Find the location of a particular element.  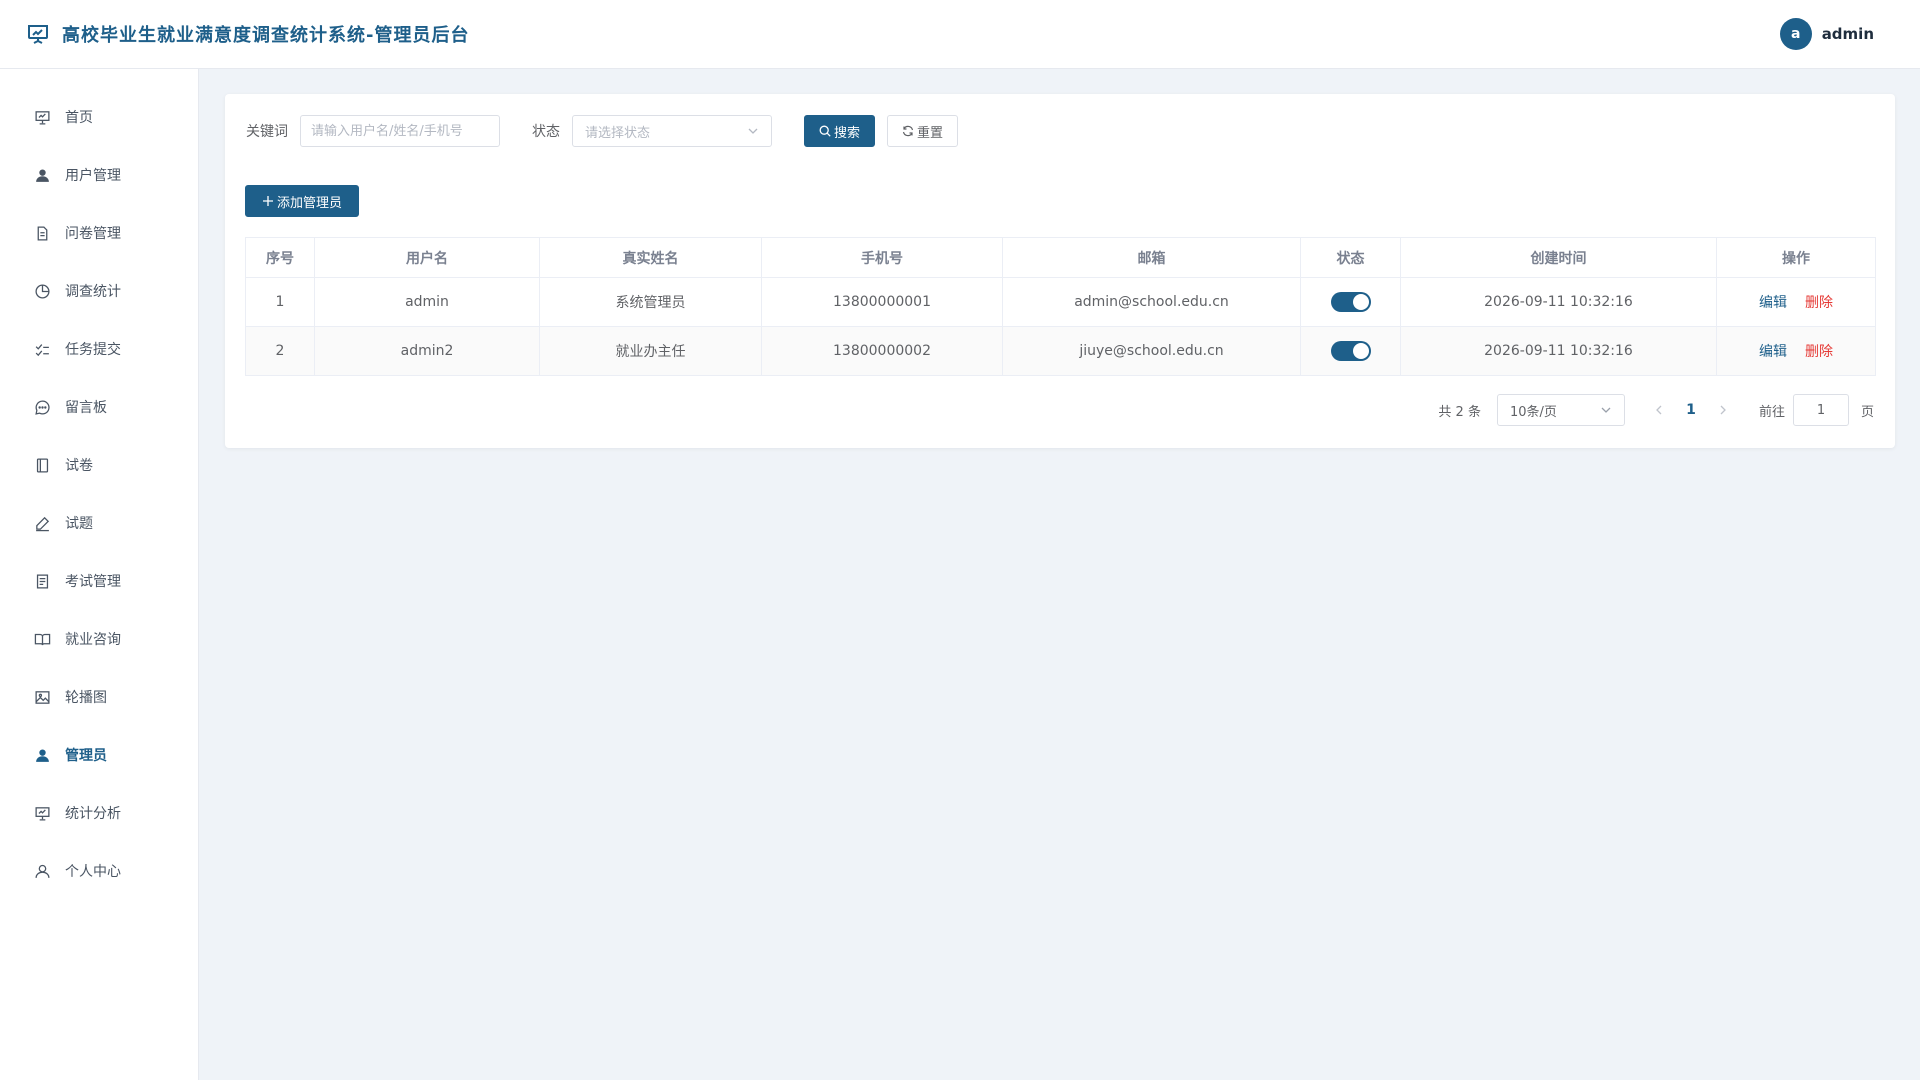

sidebar-item-task-submit: 任务提交 is located at coordinates (99, 349).